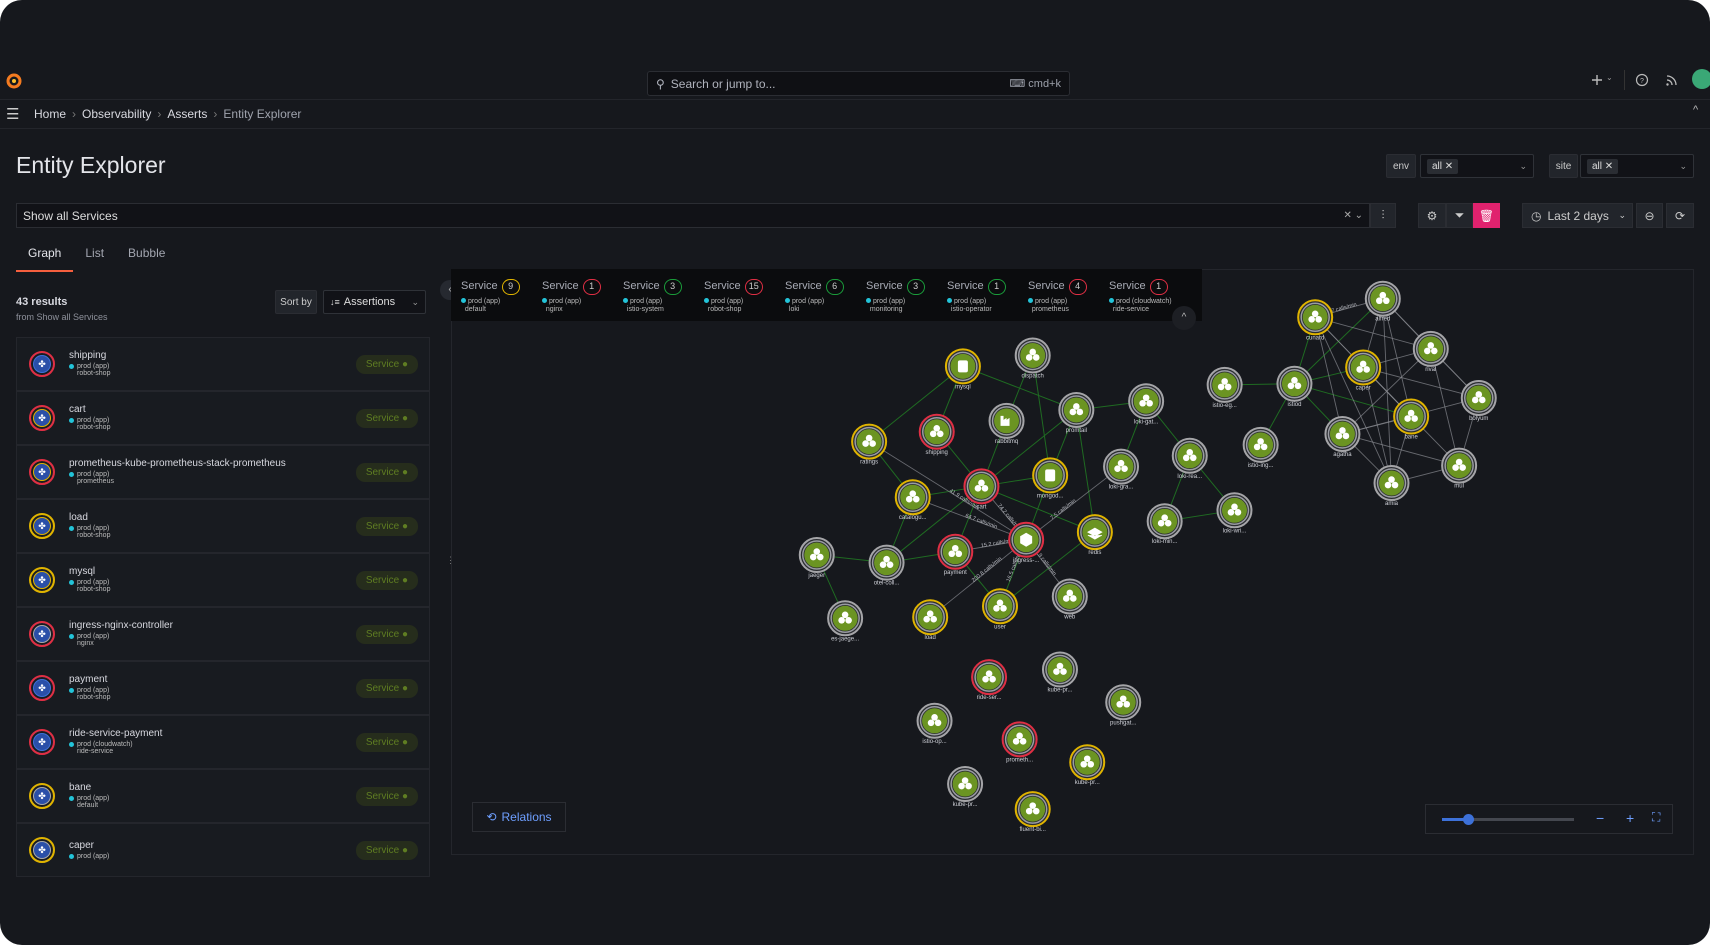 The width and height of the screenshot is (1710, 945). I want to click on list-item: ✤ mysql prod (app) robot-shop Service ●, so click(223, 580).